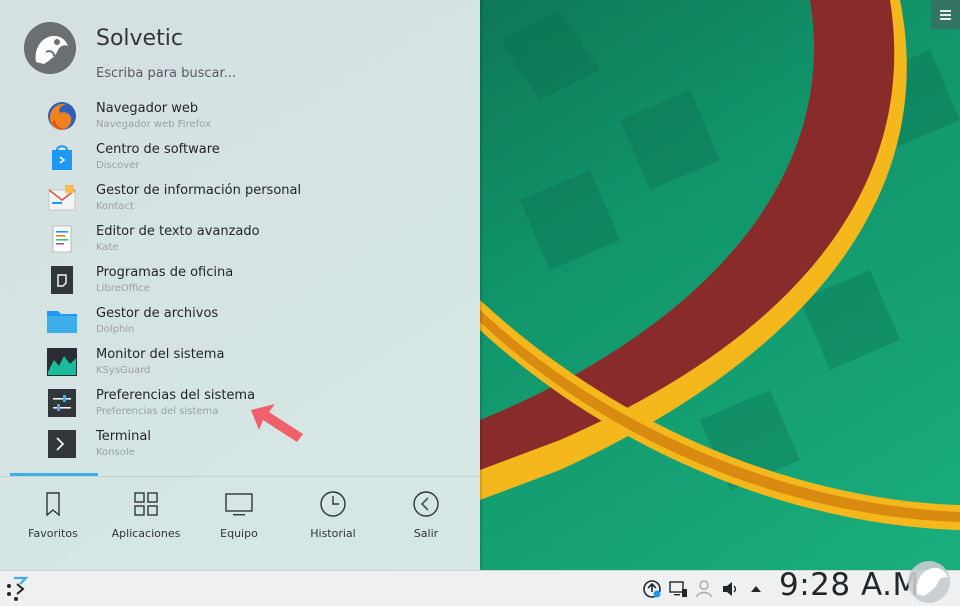 Image resolution: width=960 pixels, height=606 pixels. I want to click on launcher-header: Solvetic, so click(240, 48).